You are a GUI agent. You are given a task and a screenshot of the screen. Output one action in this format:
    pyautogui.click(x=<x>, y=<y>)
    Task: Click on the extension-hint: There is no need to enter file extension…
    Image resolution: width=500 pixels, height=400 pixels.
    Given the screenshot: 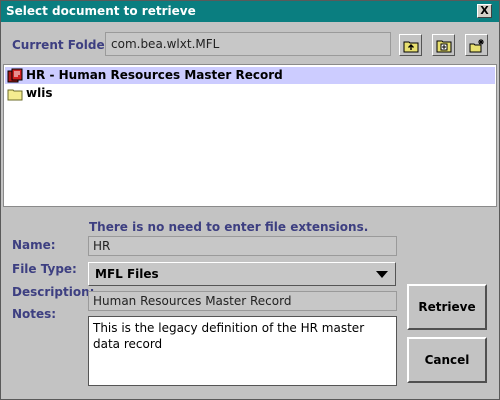 What is the action you would take?
    pyautogui.click(x=229, y=227)
    